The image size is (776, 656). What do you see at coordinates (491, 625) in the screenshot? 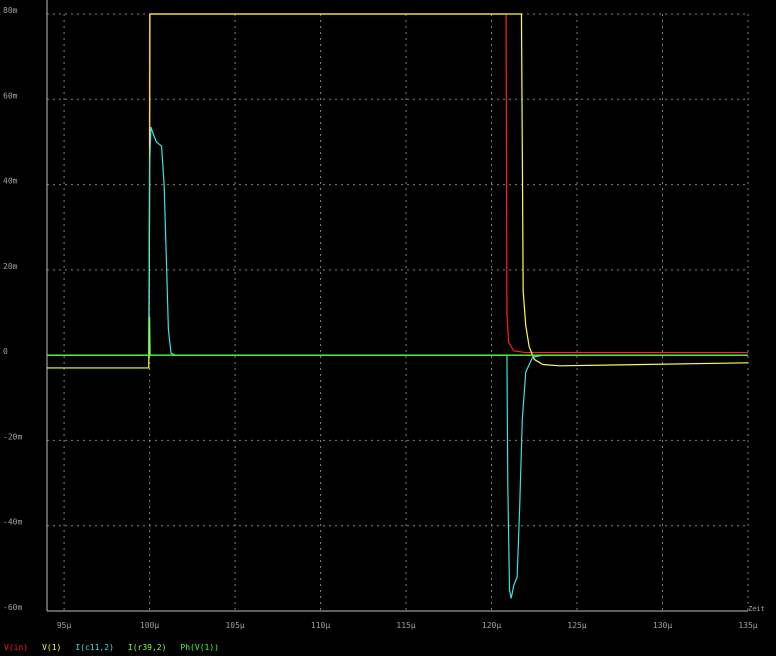
I see `x-tick-label: 120µ` at bounding box center [491, 625].